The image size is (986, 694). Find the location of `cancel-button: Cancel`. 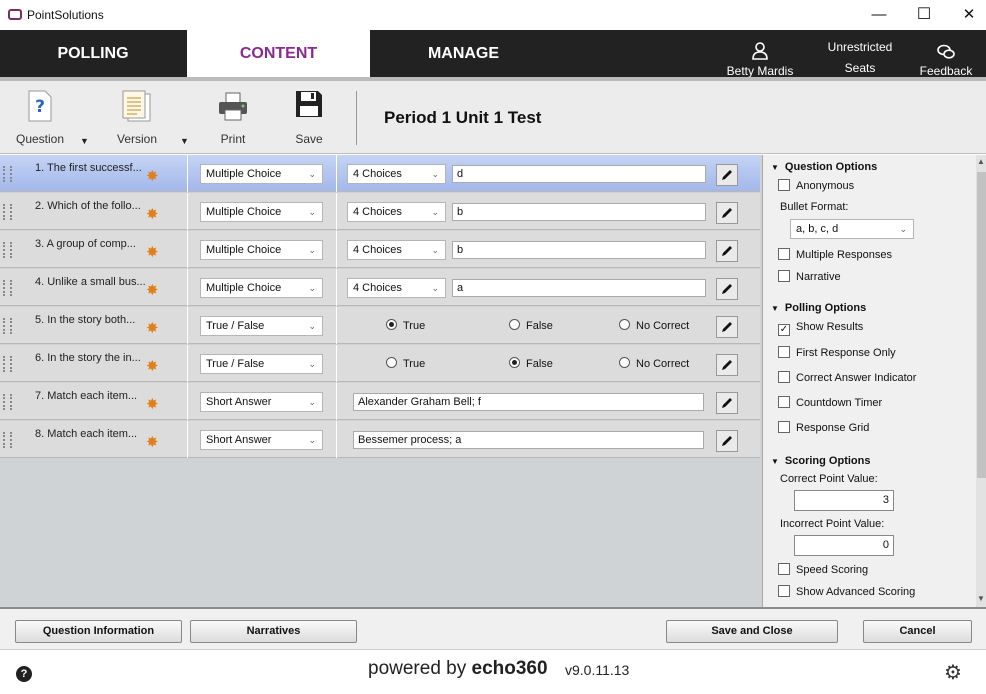

cancel-button: Cancel is located at coordinates (917, 631).